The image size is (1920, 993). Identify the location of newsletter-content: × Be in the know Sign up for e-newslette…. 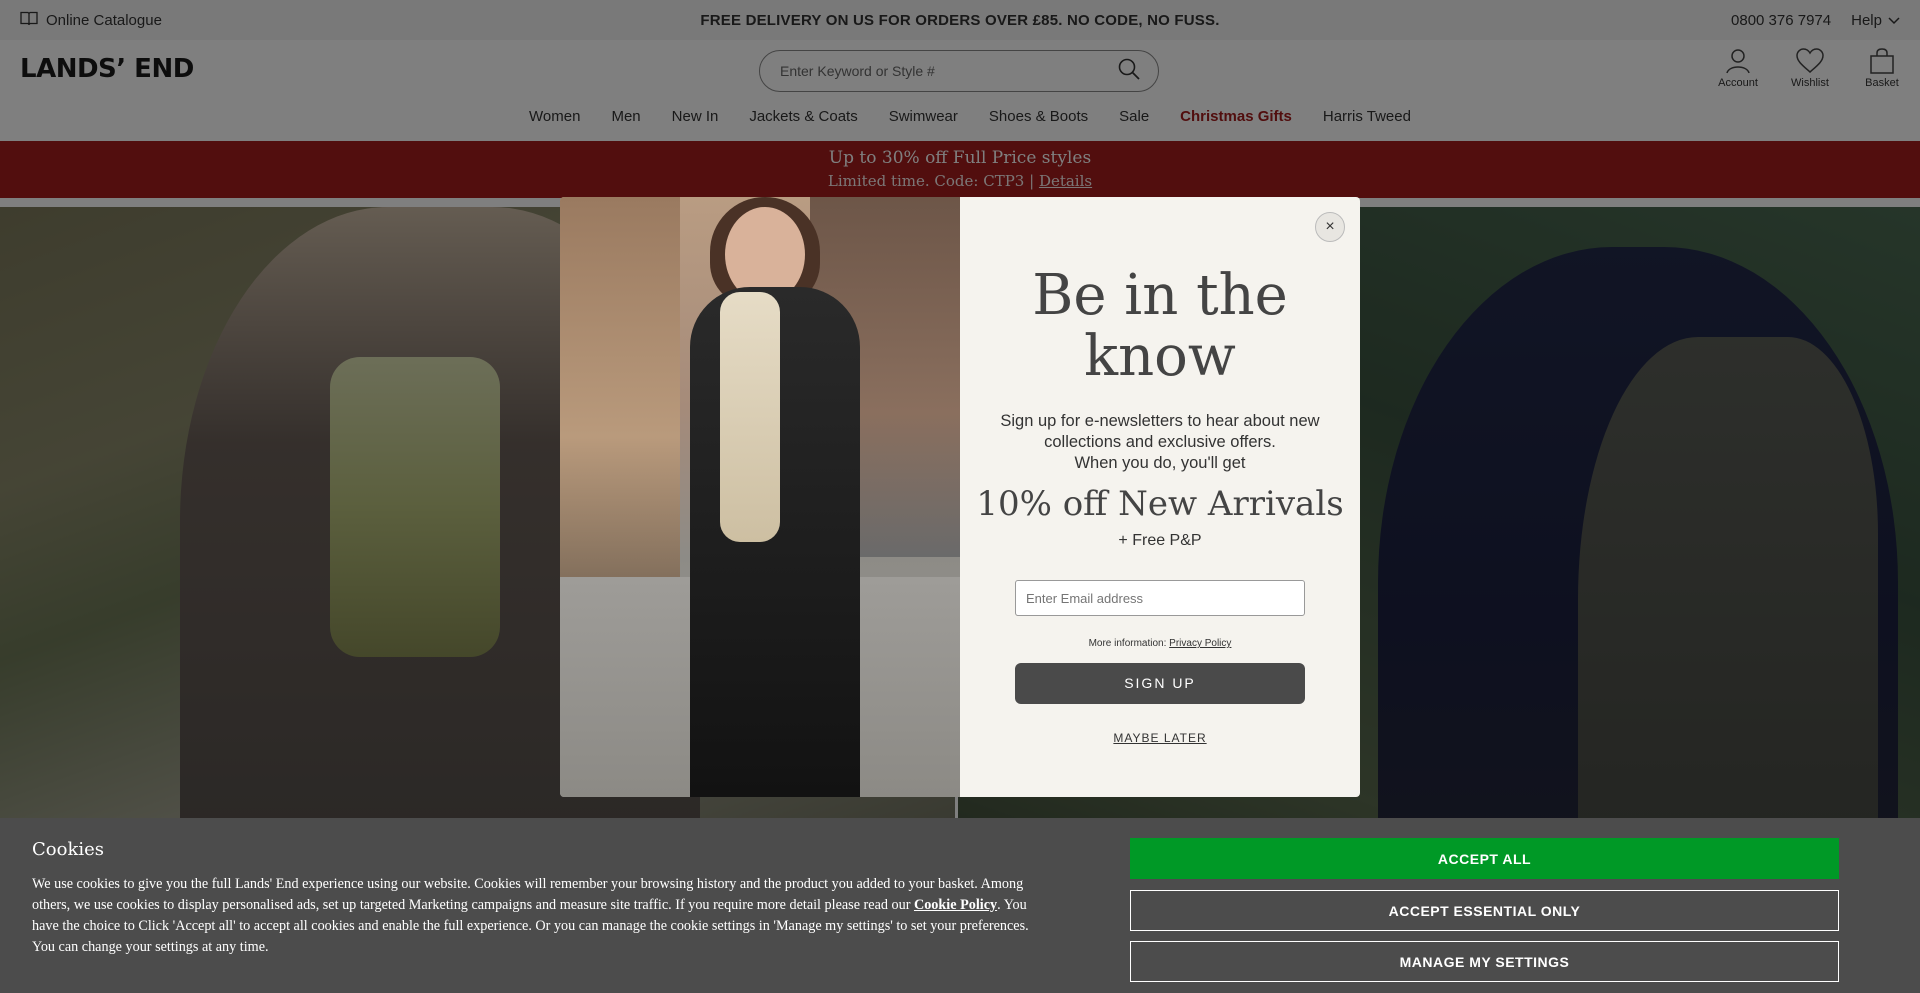
(1160, 497).